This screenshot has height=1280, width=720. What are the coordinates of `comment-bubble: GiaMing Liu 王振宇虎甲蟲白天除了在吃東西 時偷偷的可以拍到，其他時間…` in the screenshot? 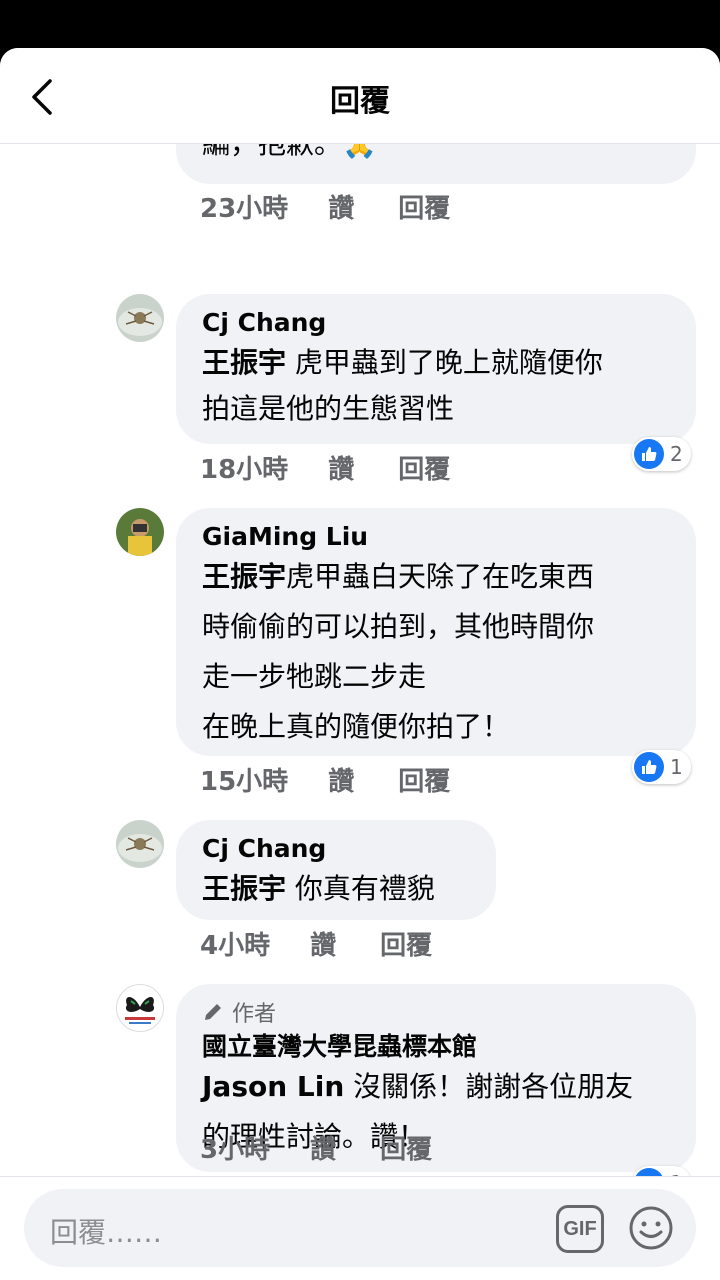 It's located at (436, 632).